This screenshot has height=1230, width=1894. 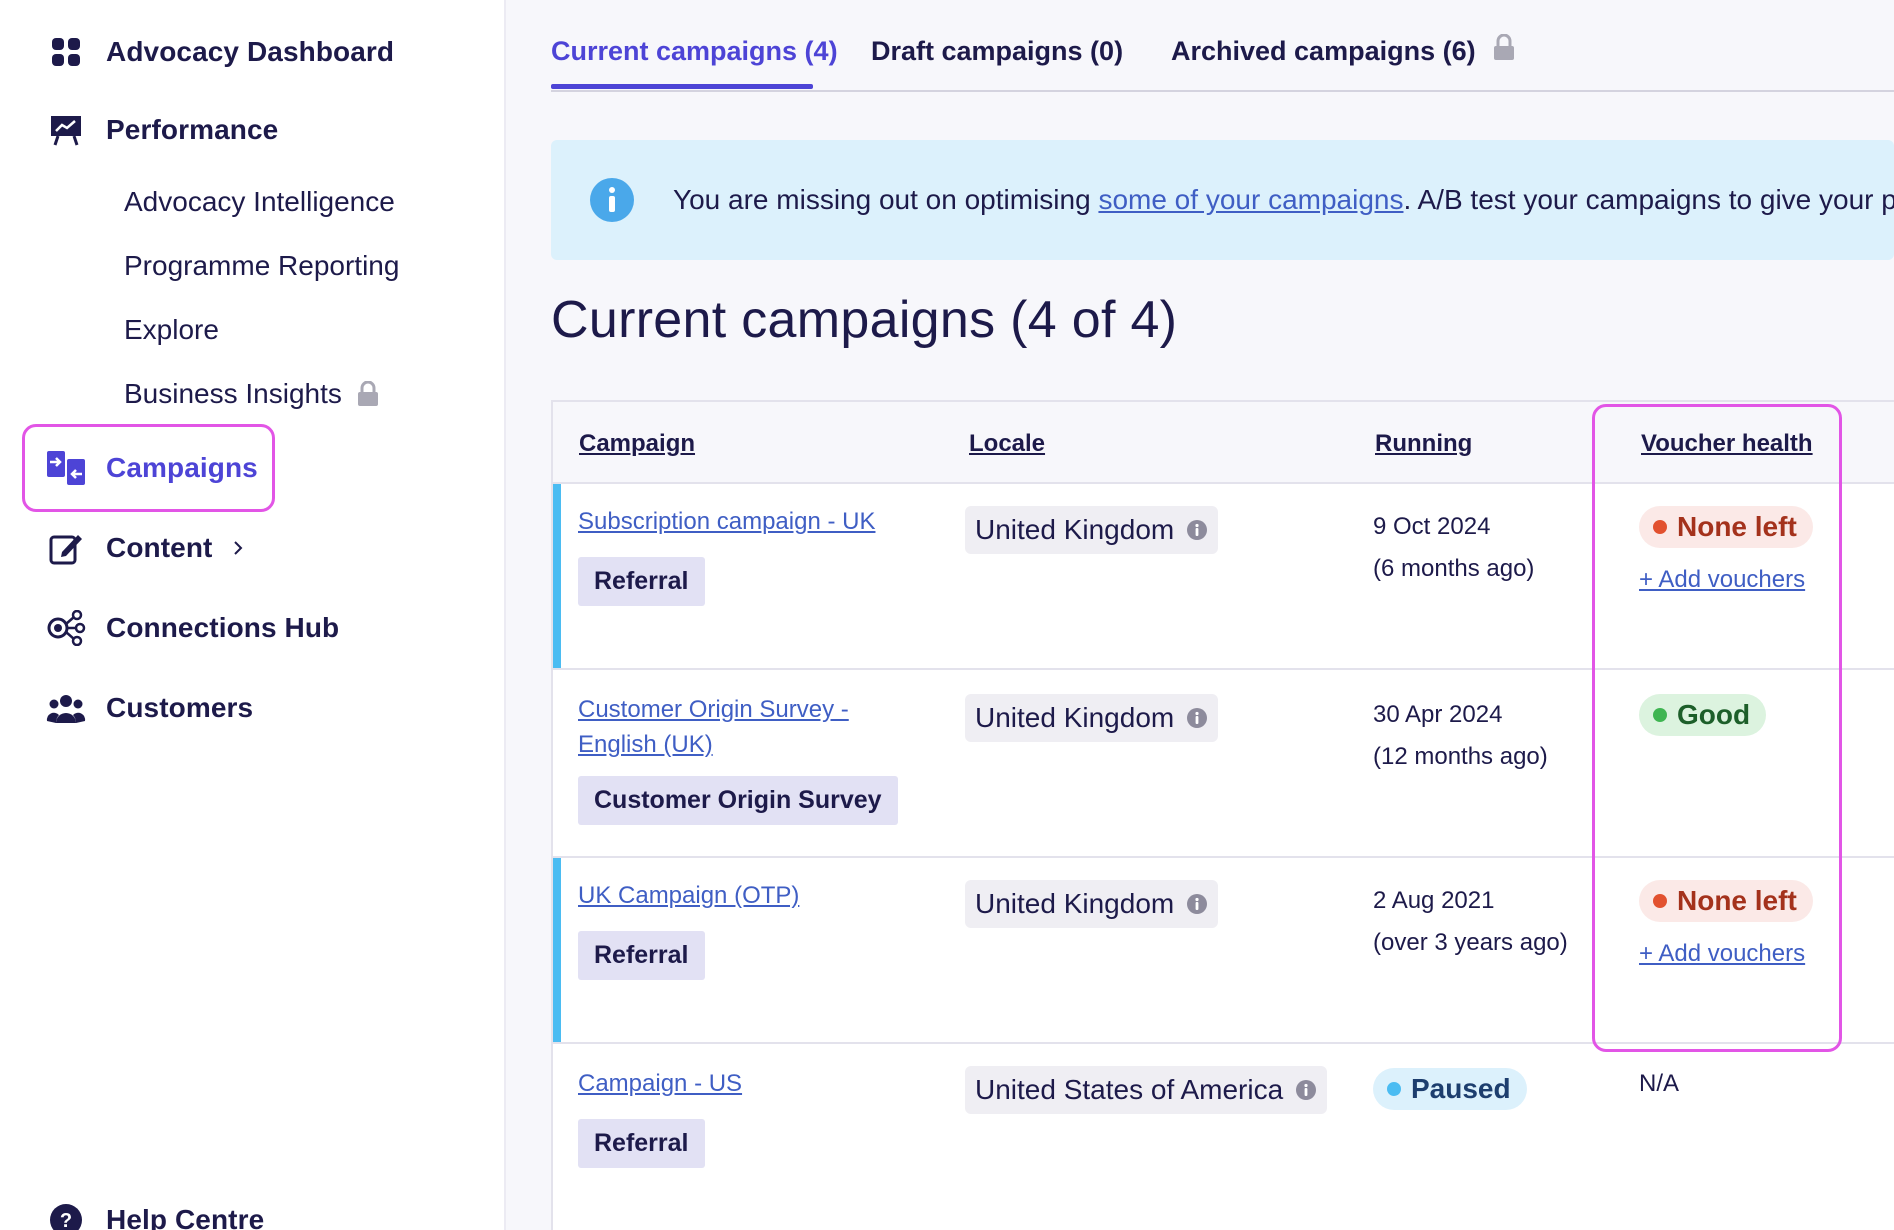 What do you see at coordinates (1470, 942) in the screenshot?
I see `elapsed-time: (over 3 years ago)` at bounding box center [1470, 942].